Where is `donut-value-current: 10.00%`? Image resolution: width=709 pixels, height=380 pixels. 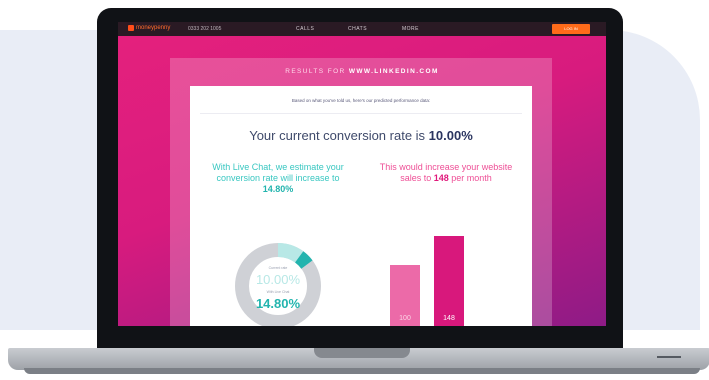 donut-value-current: 10.00% is located at coordinates (278, 279).